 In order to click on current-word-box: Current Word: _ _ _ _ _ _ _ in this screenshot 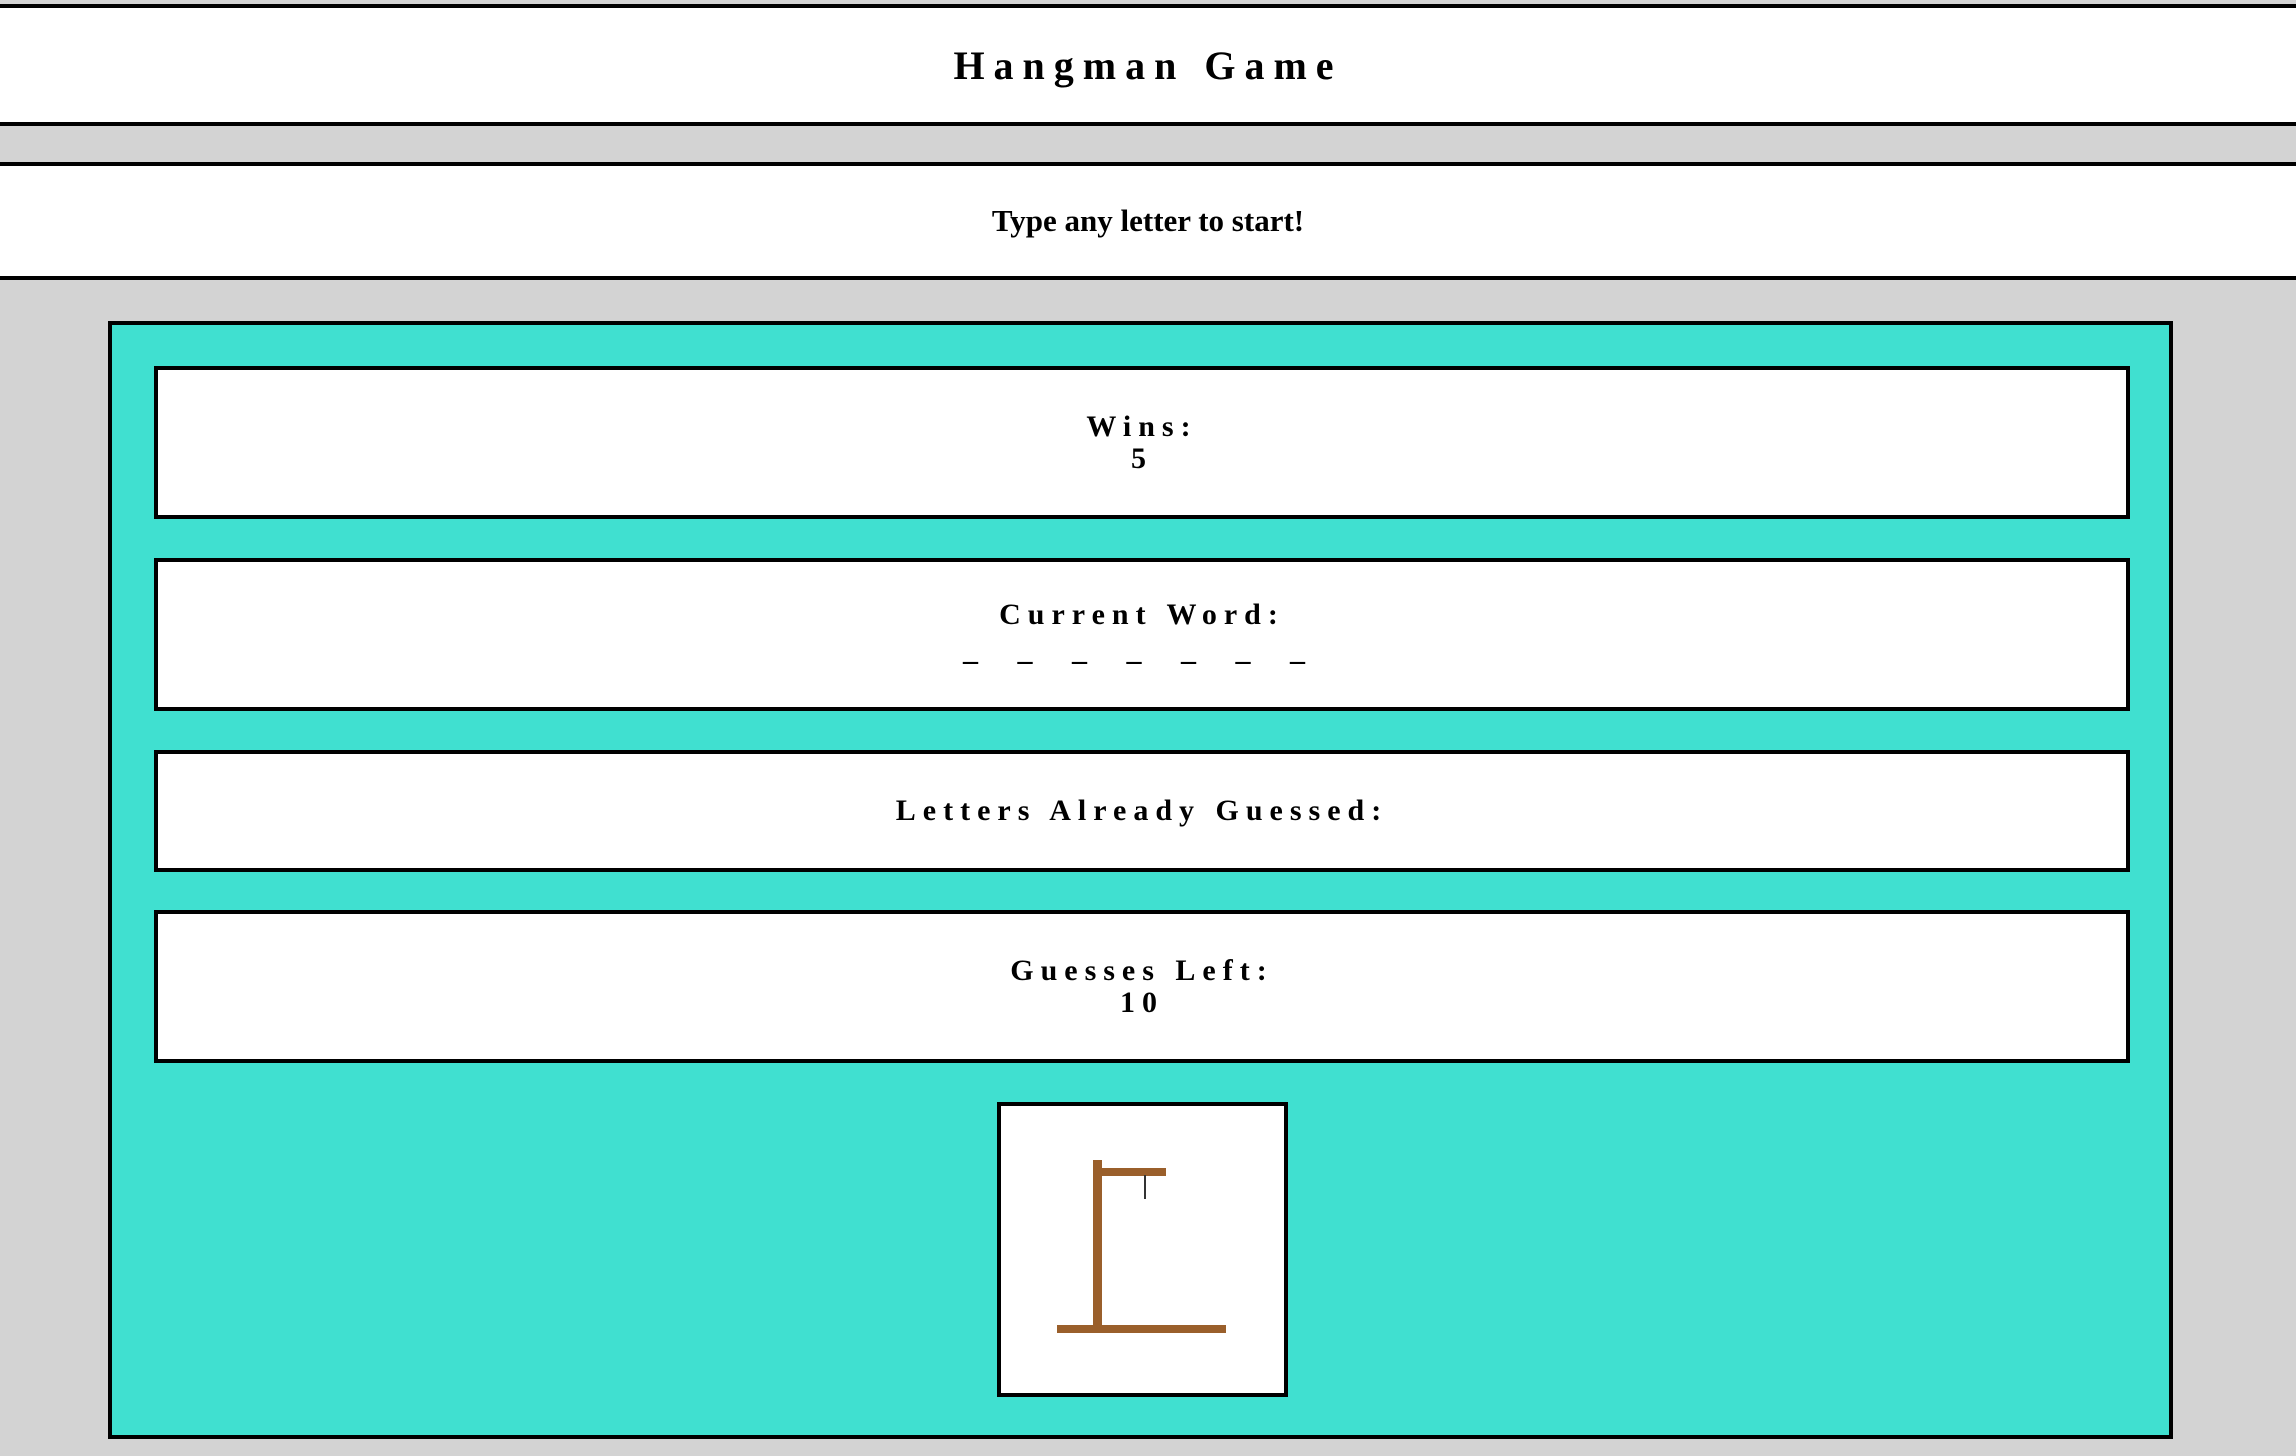, I will do `click(1142, 634)`.